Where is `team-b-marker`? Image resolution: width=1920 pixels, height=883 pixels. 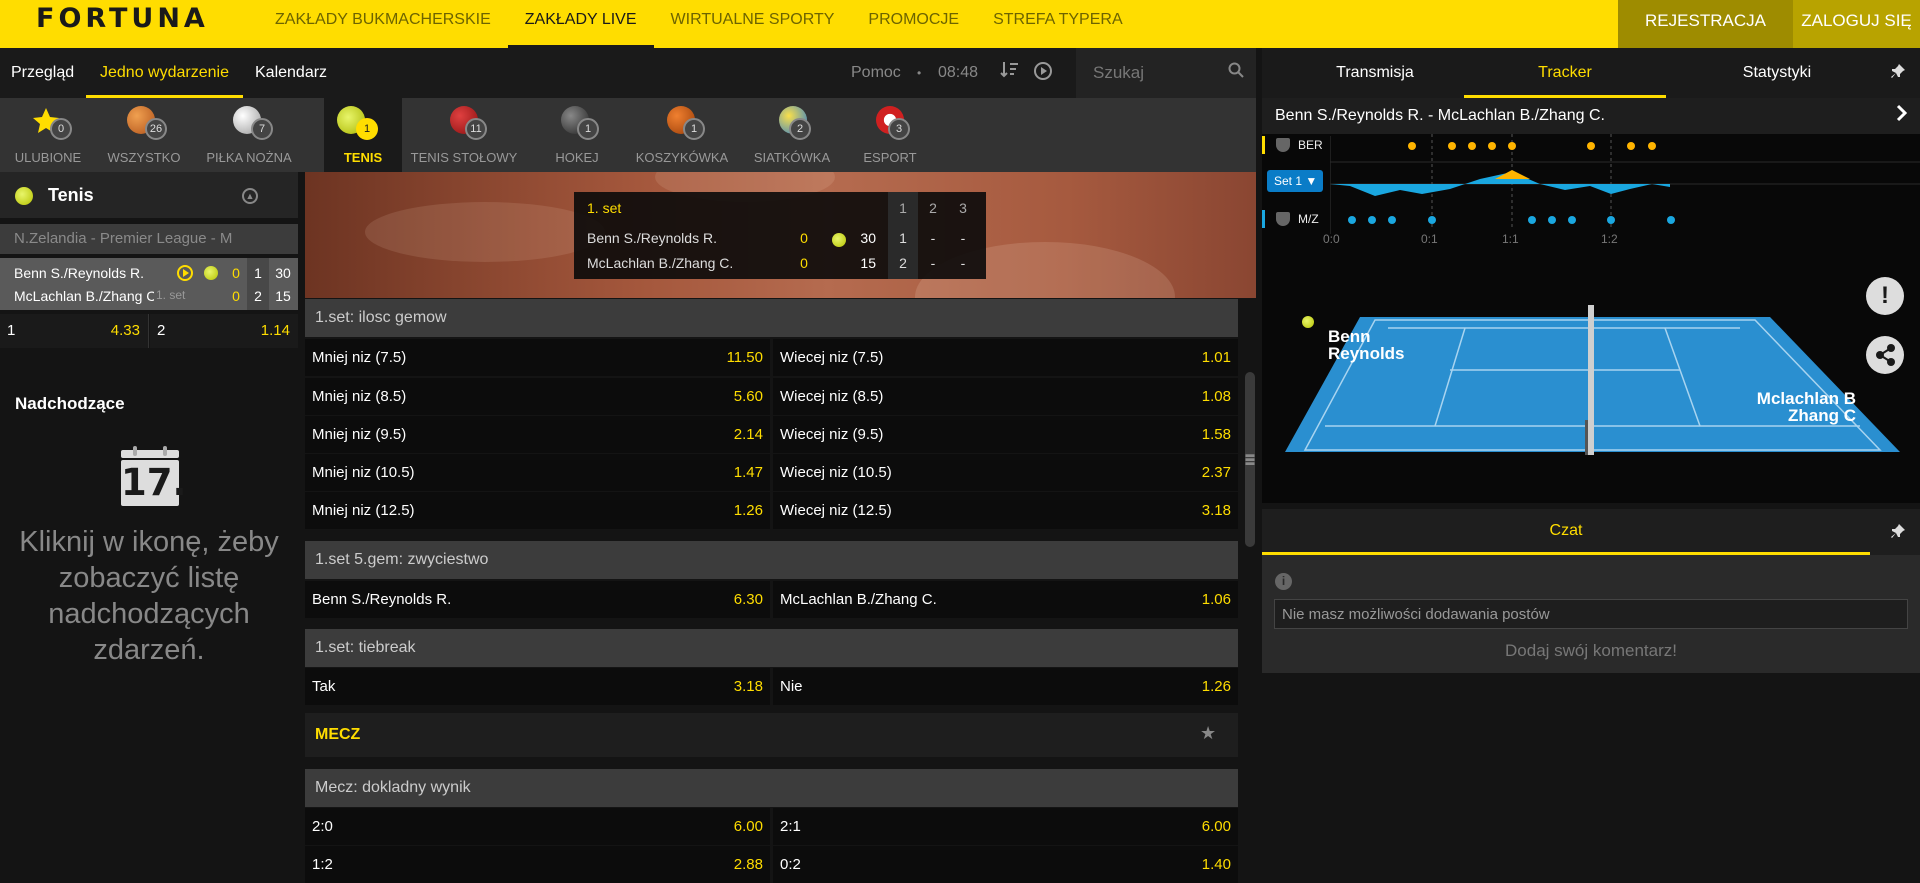
team-b-marker is located at coordinates (1263, 219).